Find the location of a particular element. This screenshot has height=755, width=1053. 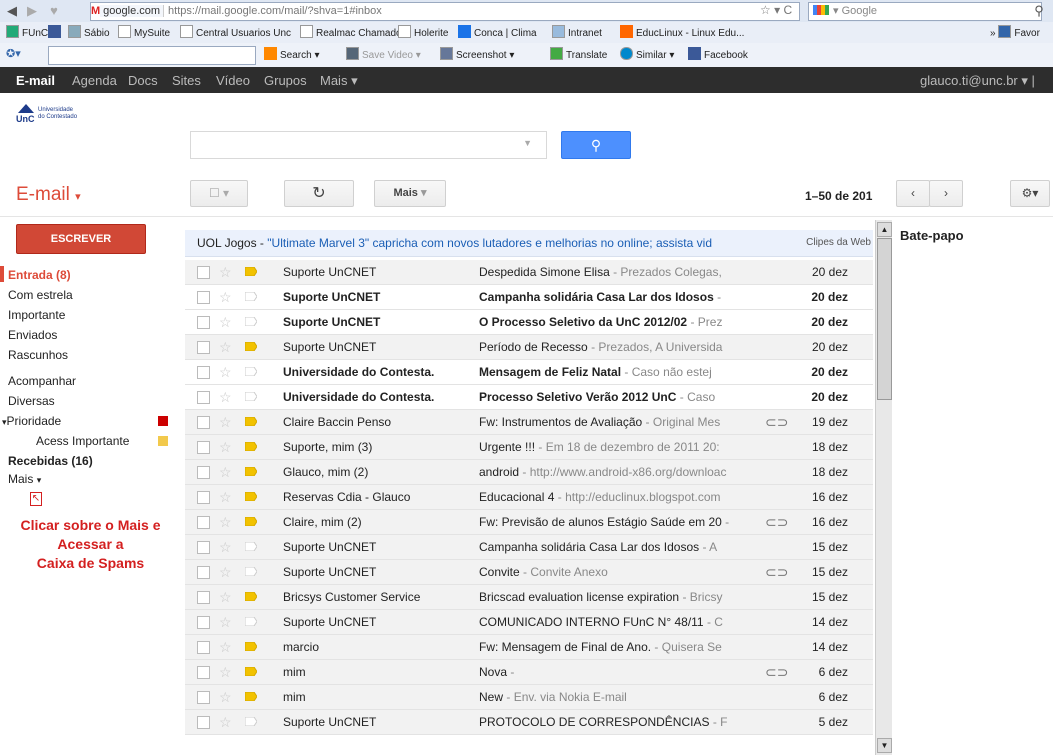

gbar-docs: Docs is located at coordinates (143, 80).